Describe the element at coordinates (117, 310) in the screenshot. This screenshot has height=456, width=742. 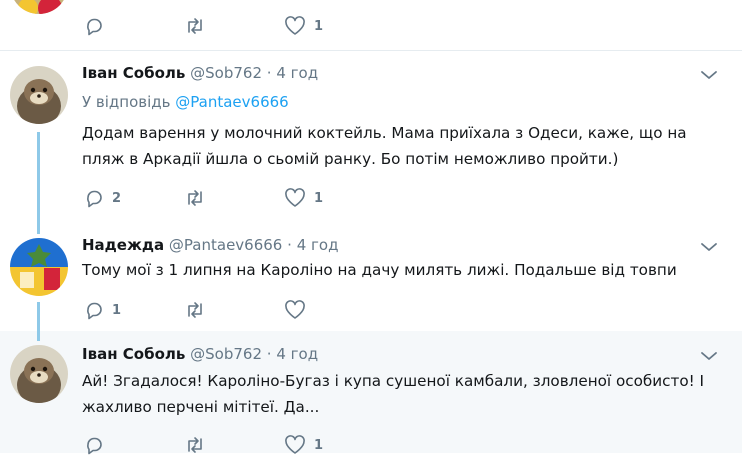
I see `reply-count: 1` at that location.